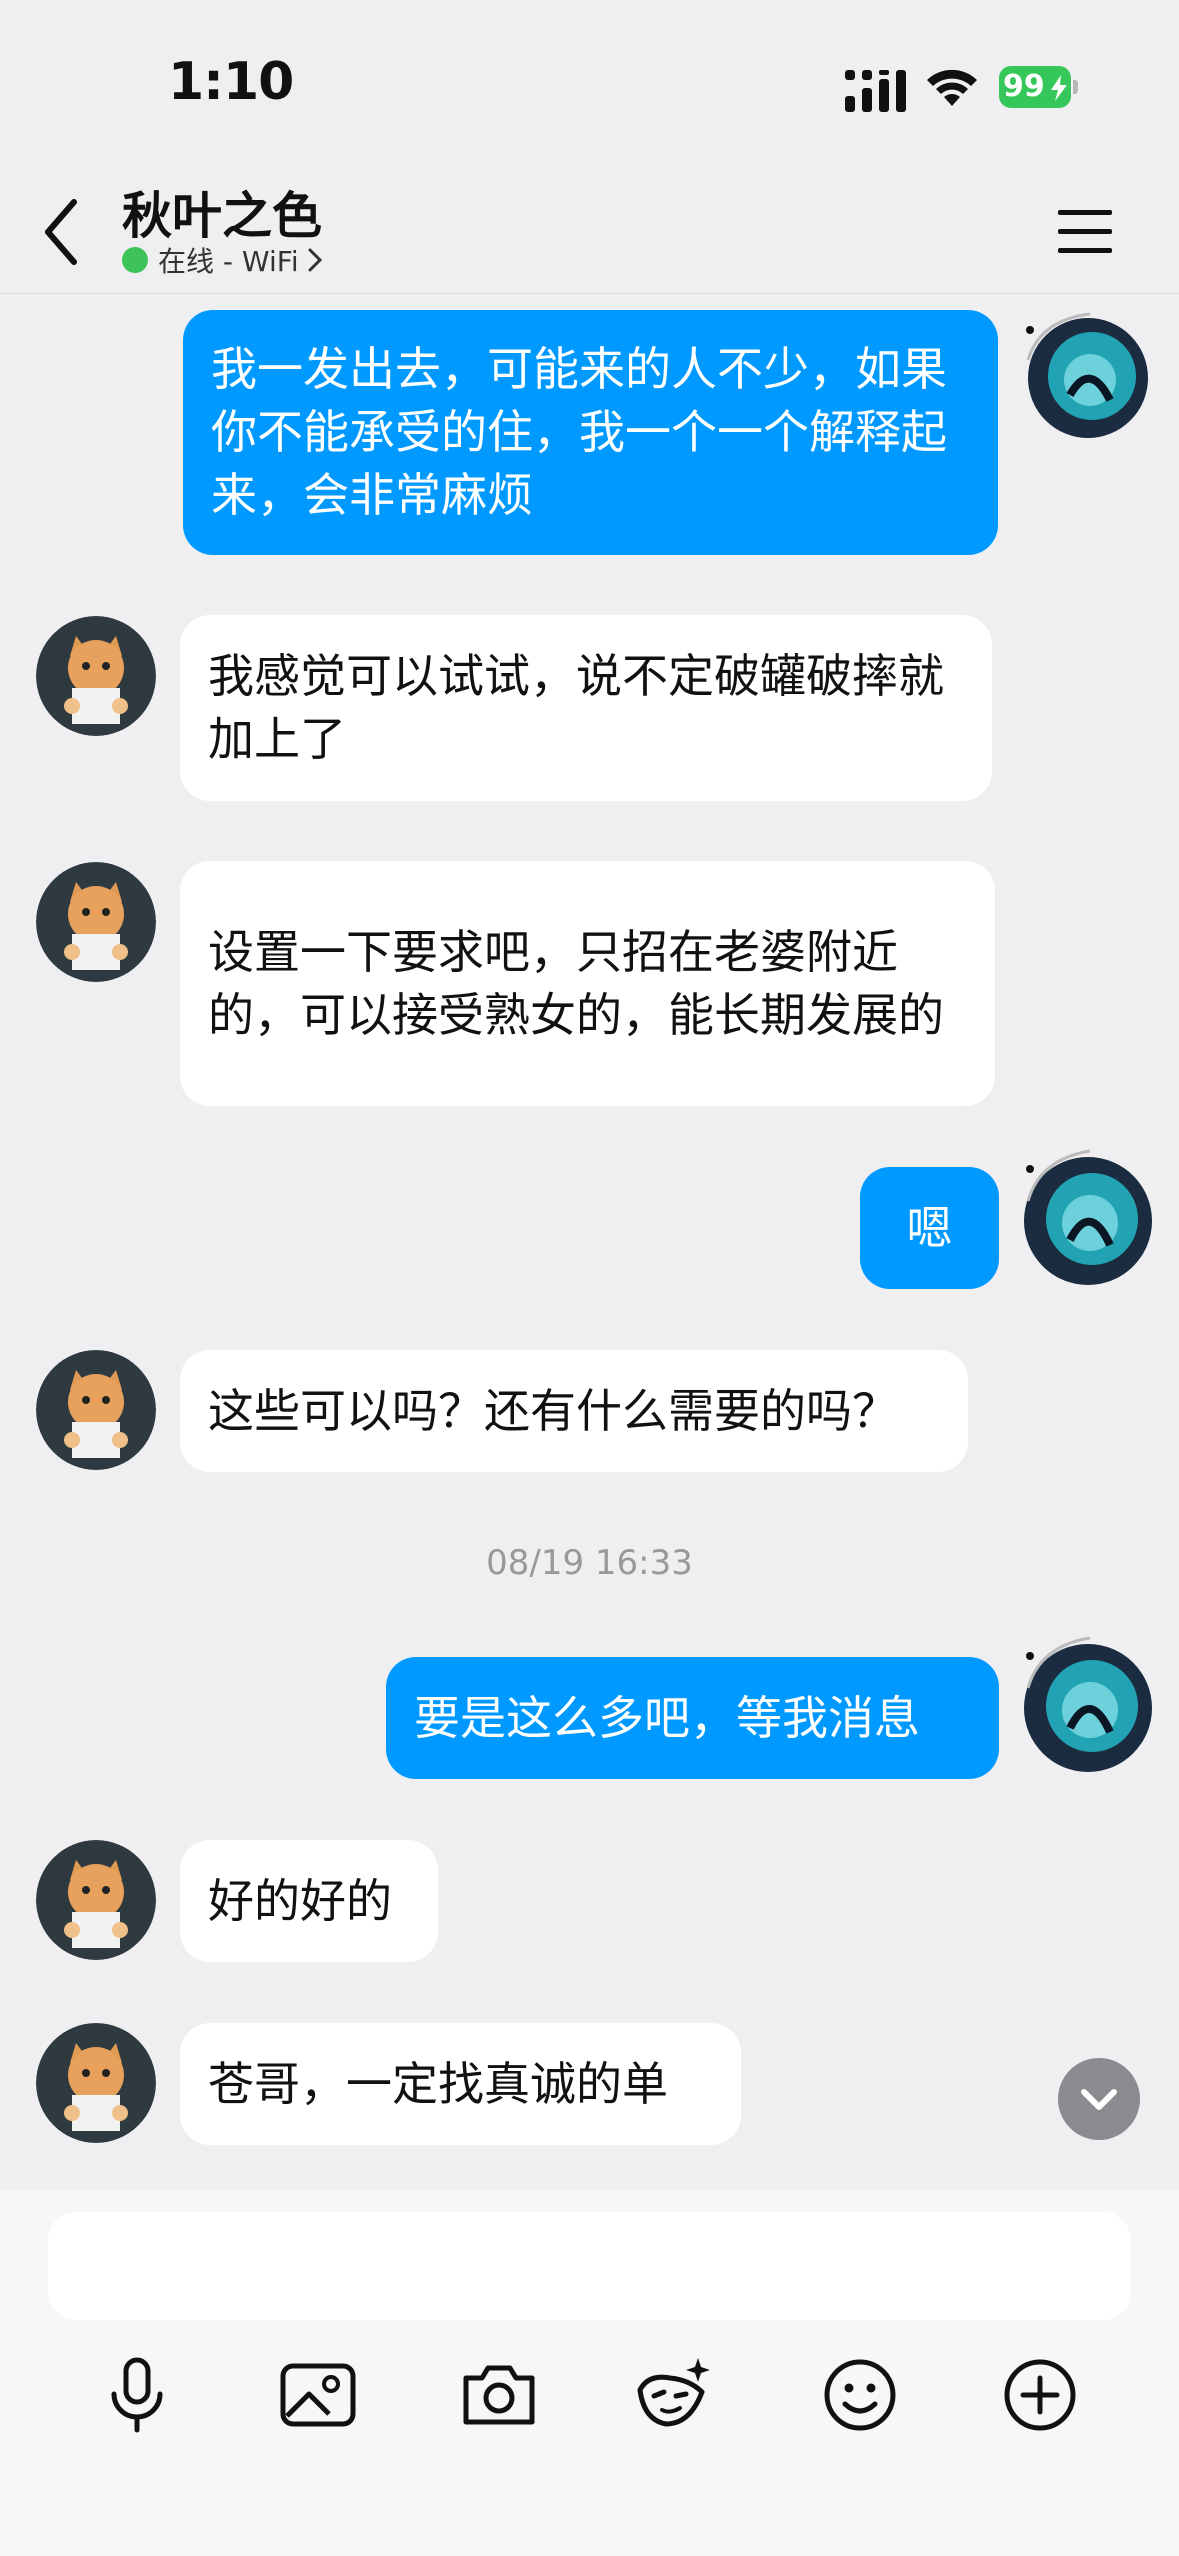  What do you see at coordinates (309, 1901) in the screenshot?
I see `message-bubble: 好的好的` at bounding box center [309, 1901].